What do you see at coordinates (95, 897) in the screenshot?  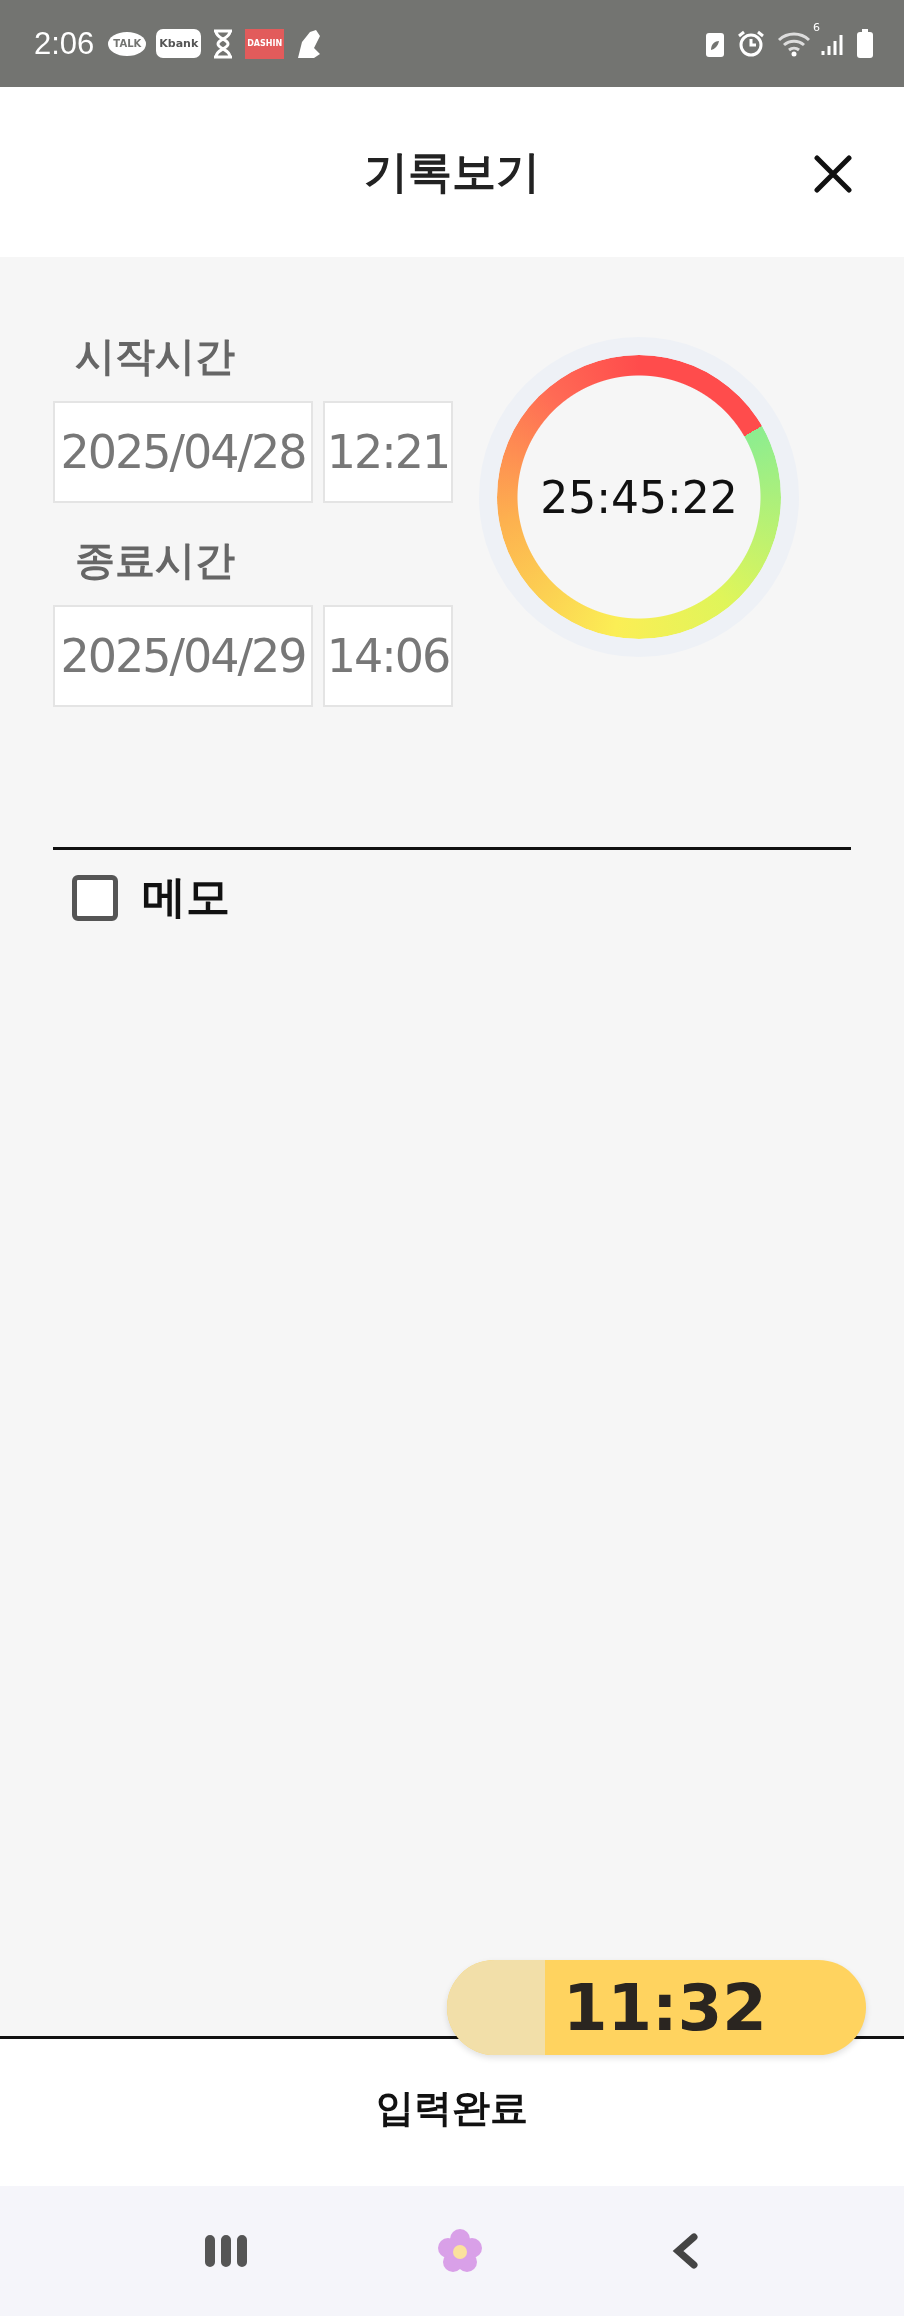 I see `memo-checkbox` at bounding box center [95, 897].